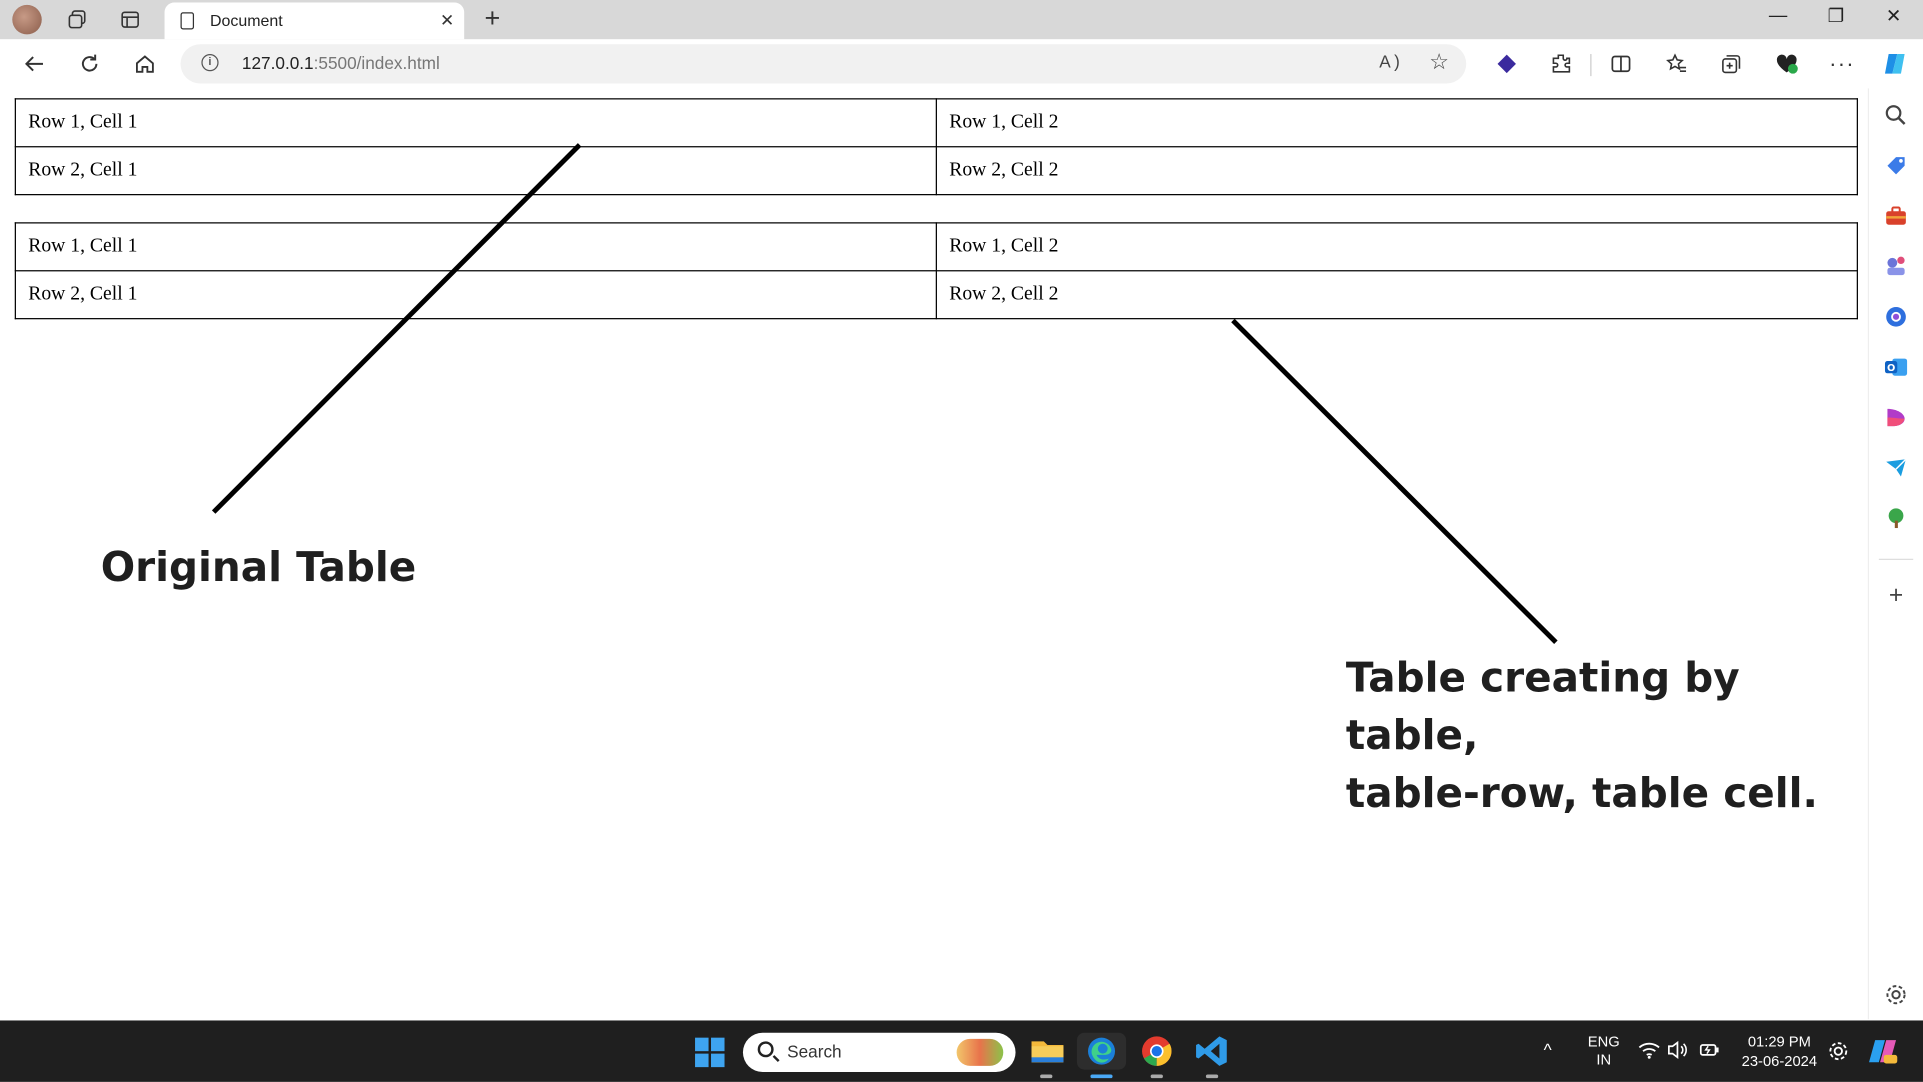 Image resolution: width=1923 pixels, height=1082 pixels. What do you see at coordinates (129, 19) in the screenshot?
I see `vertical-tabs-icon` at bounding box center [129, 19].